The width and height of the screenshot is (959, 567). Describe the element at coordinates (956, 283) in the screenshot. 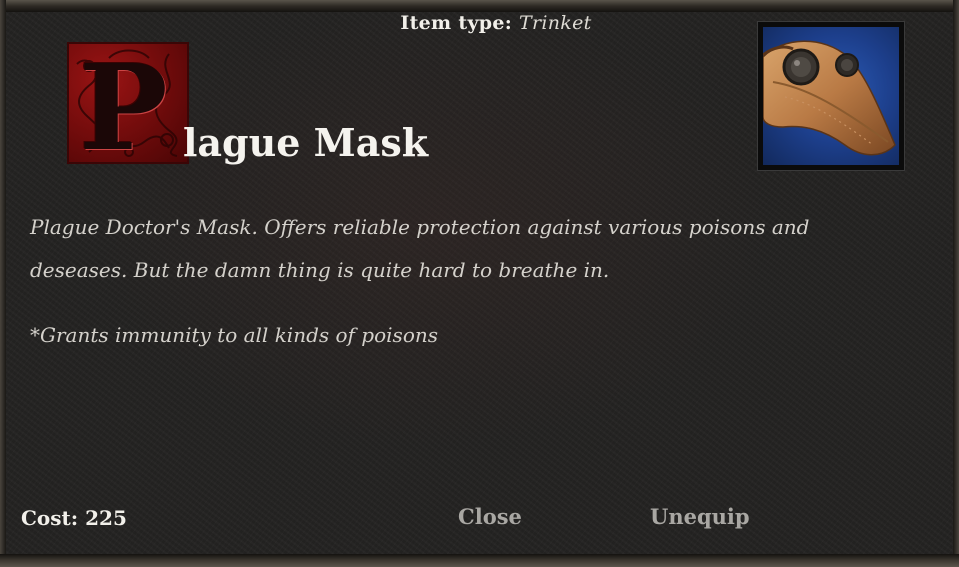

I see `frame-right` at that location.